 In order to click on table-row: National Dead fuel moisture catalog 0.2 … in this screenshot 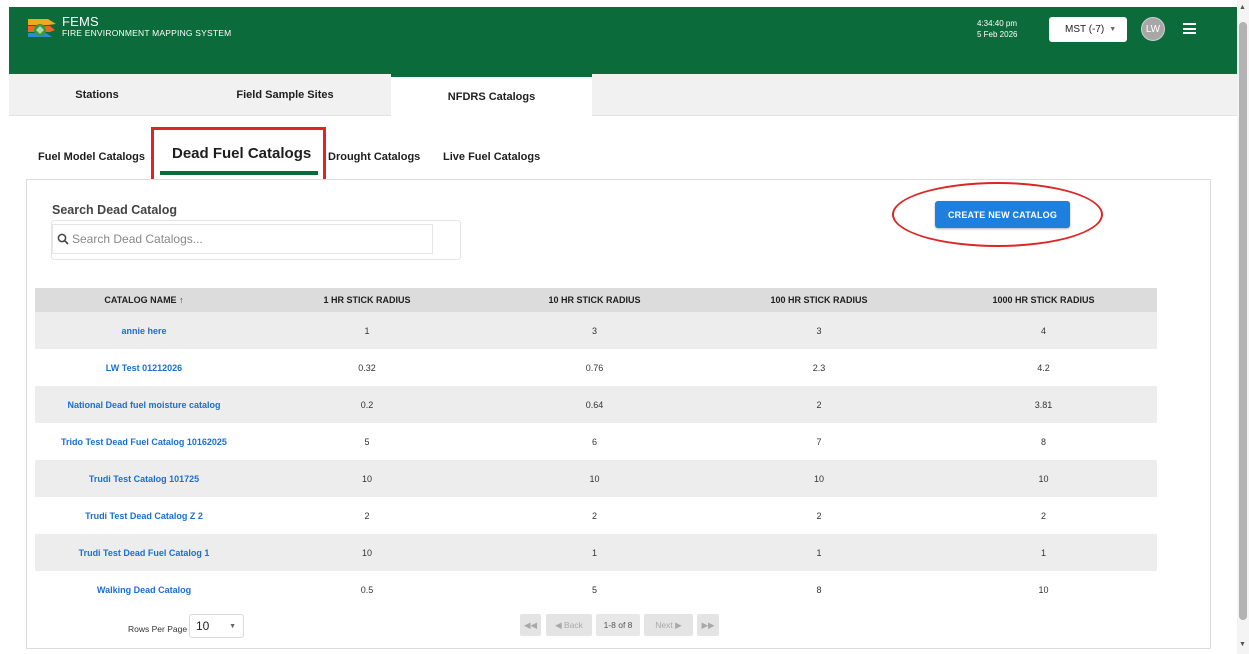, I will do `click(596, 404)`.